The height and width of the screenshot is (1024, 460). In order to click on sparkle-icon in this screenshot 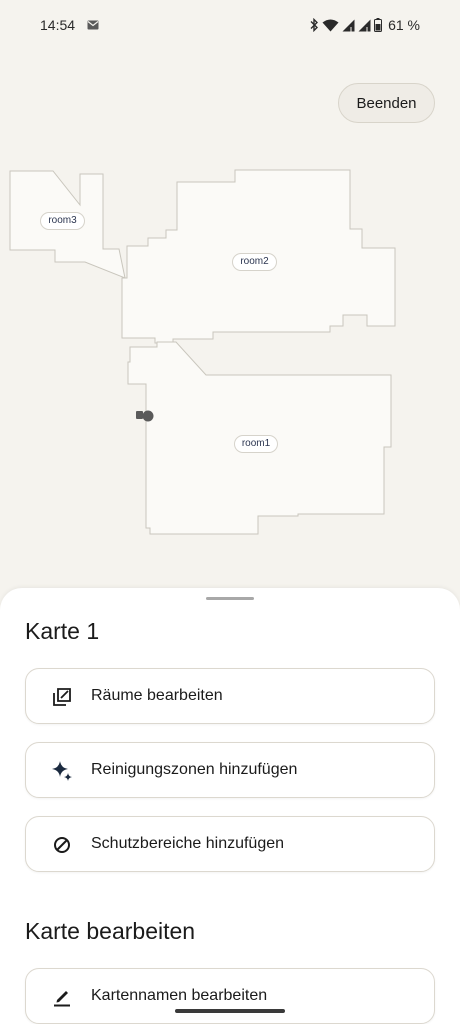, I will do `click(62, 771)`.